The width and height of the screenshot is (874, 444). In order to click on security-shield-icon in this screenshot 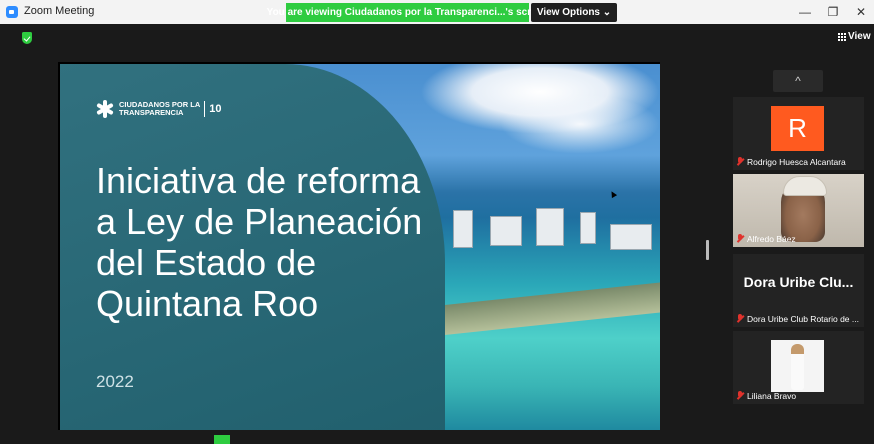, I will do `click(27, 38)`.